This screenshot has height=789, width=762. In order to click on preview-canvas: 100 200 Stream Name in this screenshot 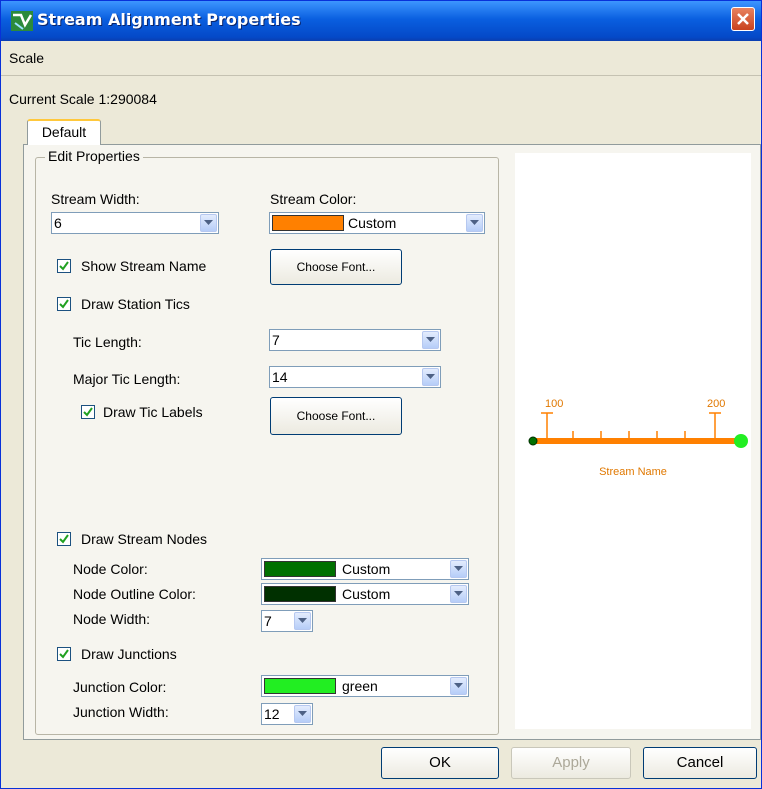, I will do `click(638, 438)`.